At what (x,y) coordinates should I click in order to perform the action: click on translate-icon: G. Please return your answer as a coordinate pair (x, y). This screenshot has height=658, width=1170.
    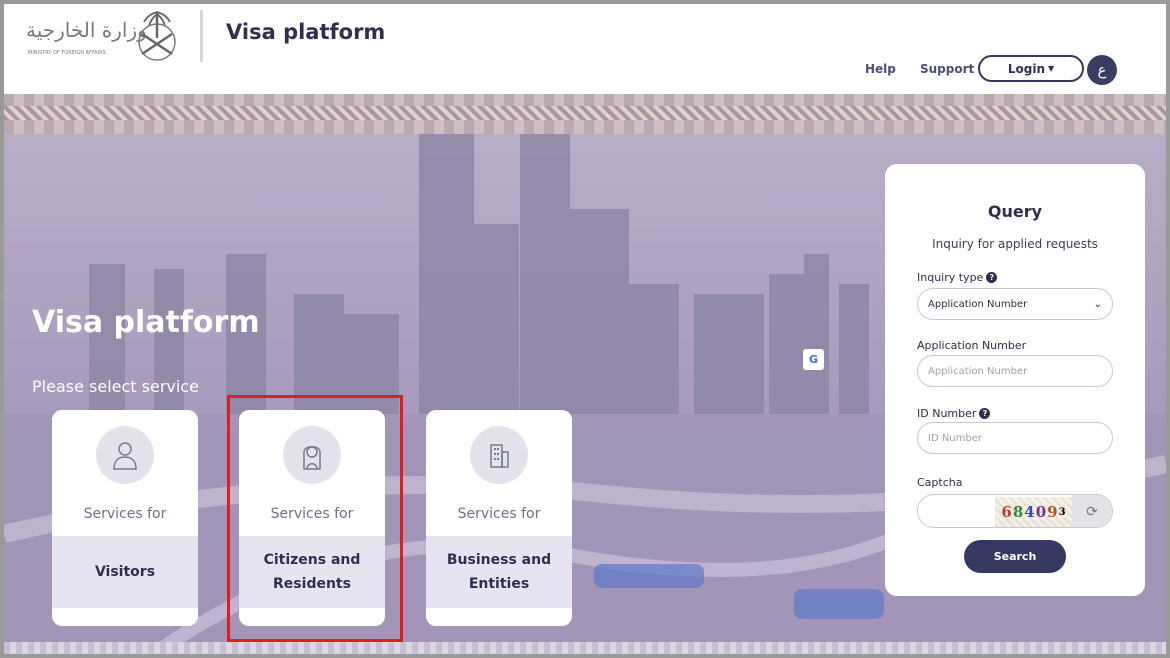
    Looking at the image, I should click on (813, 359).